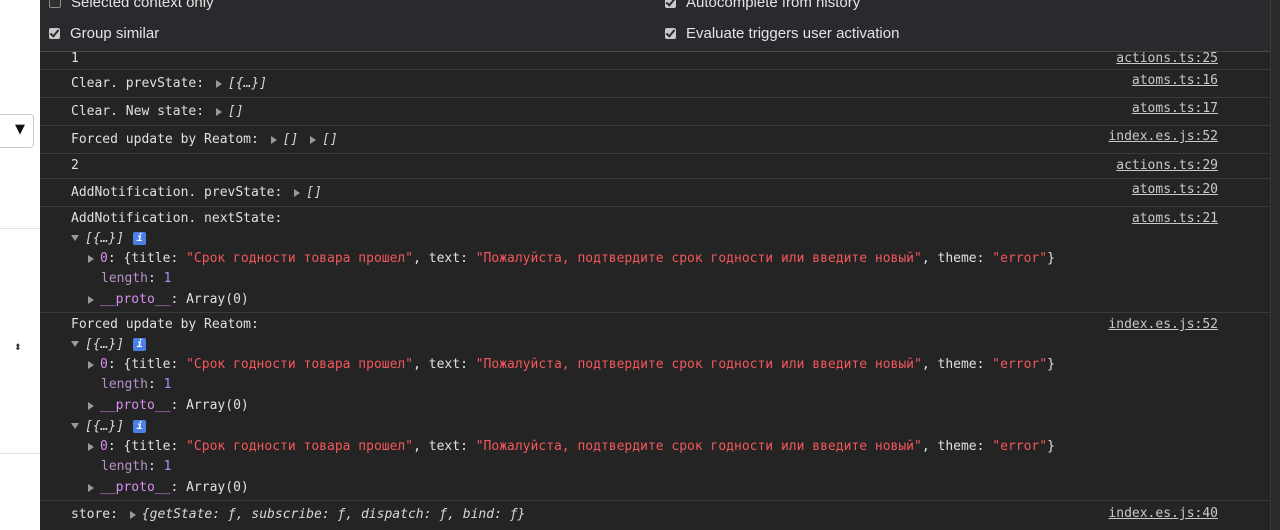 The image size is (1280, 530). I want to click on source-link: index.es.js:40, so click(1163, 513).